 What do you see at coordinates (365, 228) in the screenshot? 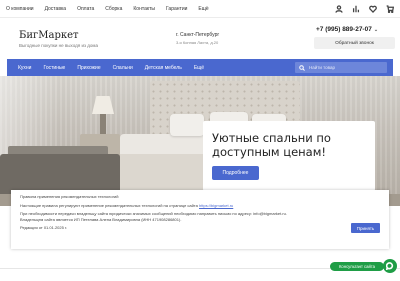
I see `accept-button: Принять` at bounding box center [365, 228].